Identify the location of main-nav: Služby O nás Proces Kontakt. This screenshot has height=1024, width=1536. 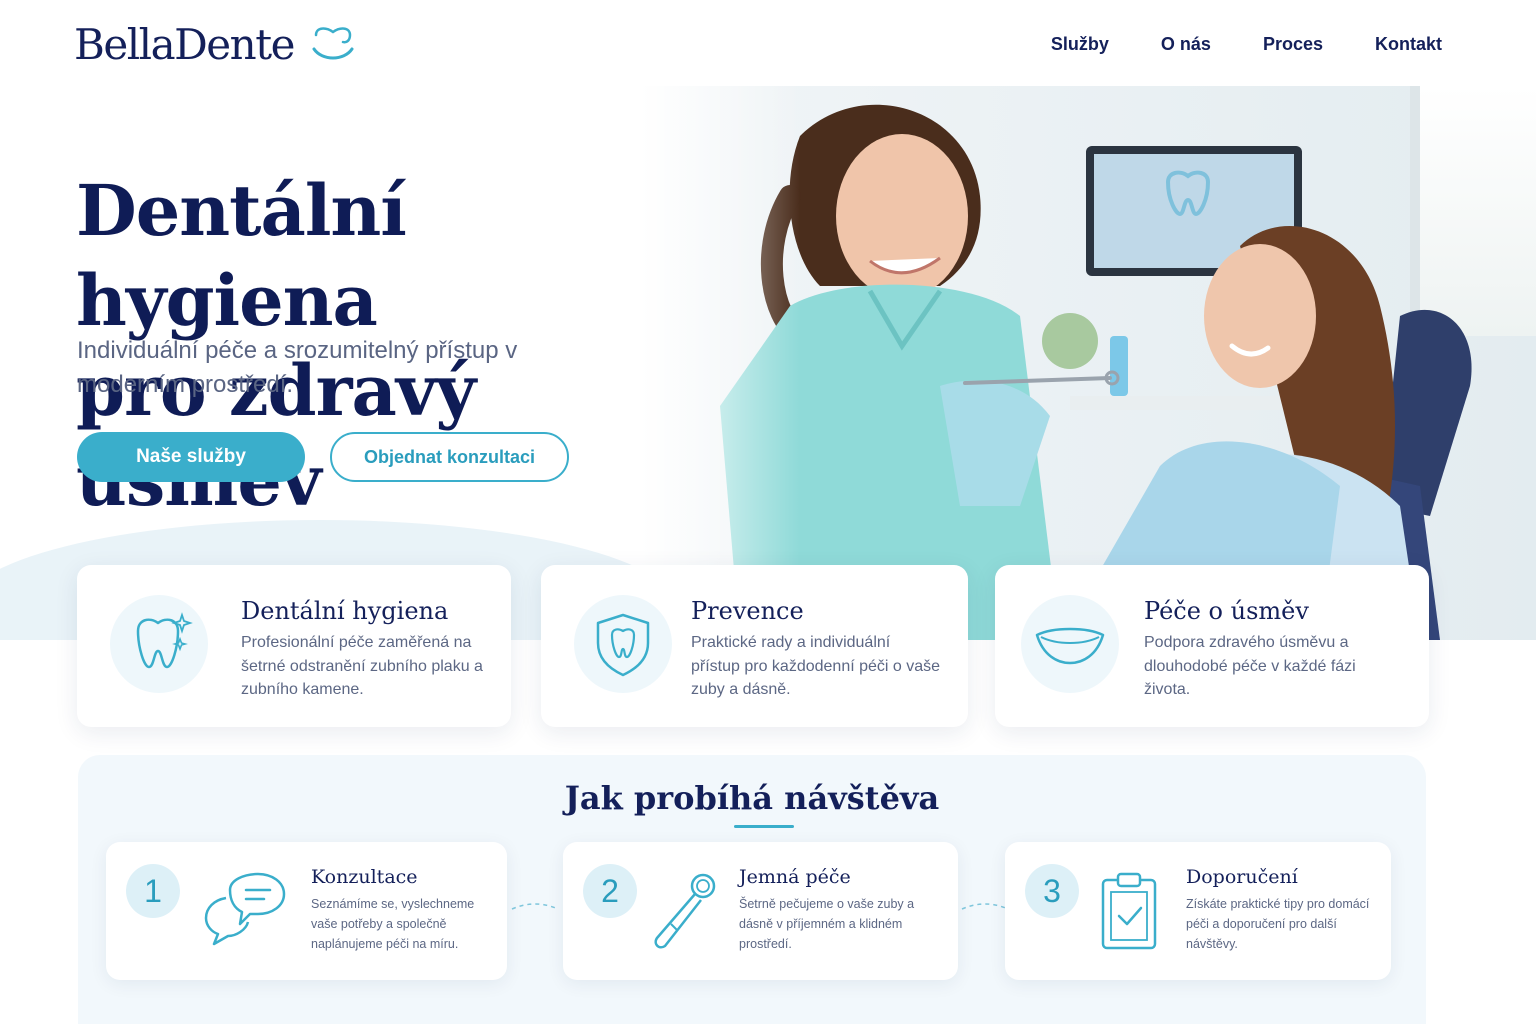
(1246, 44).